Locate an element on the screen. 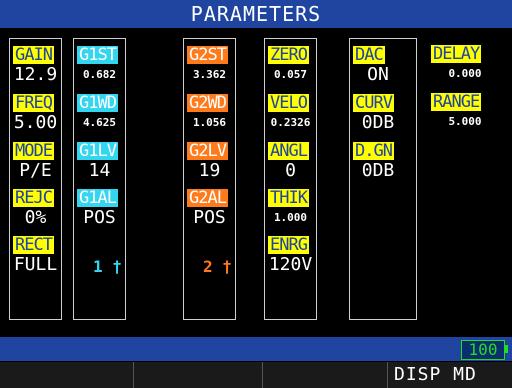 The height and width of the screenshot is (388, 512). dac-value: ON is located at coordinates (378, 74).